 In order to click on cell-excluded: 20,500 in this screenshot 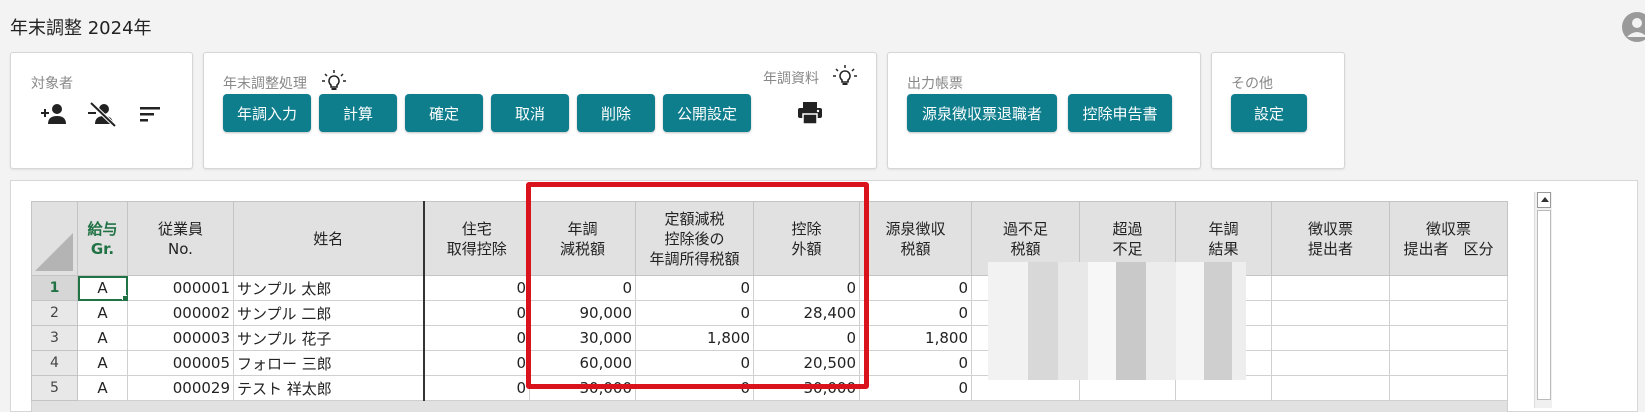, I will do `click(806, 363)`.